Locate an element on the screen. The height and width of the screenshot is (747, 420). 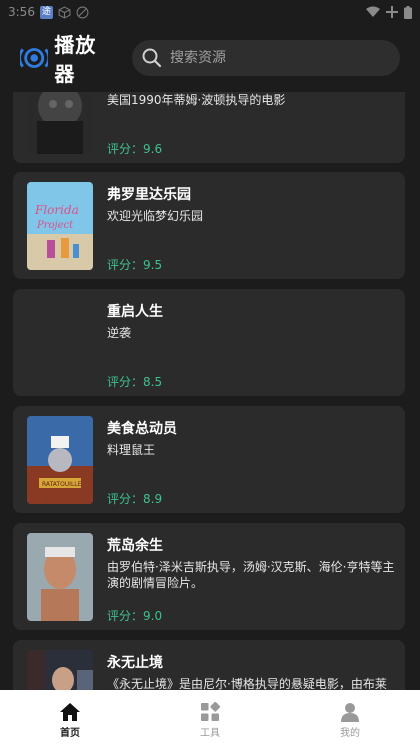
wifi-icon is located at coordinates (373, 11).